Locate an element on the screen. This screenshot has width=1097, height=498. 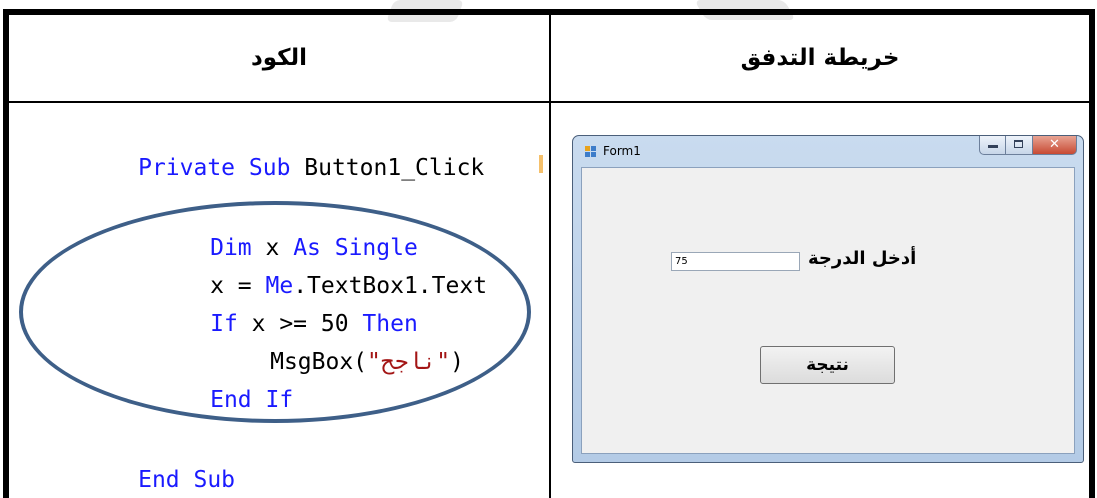
form-app-icon is located at coordinates (591, 152).